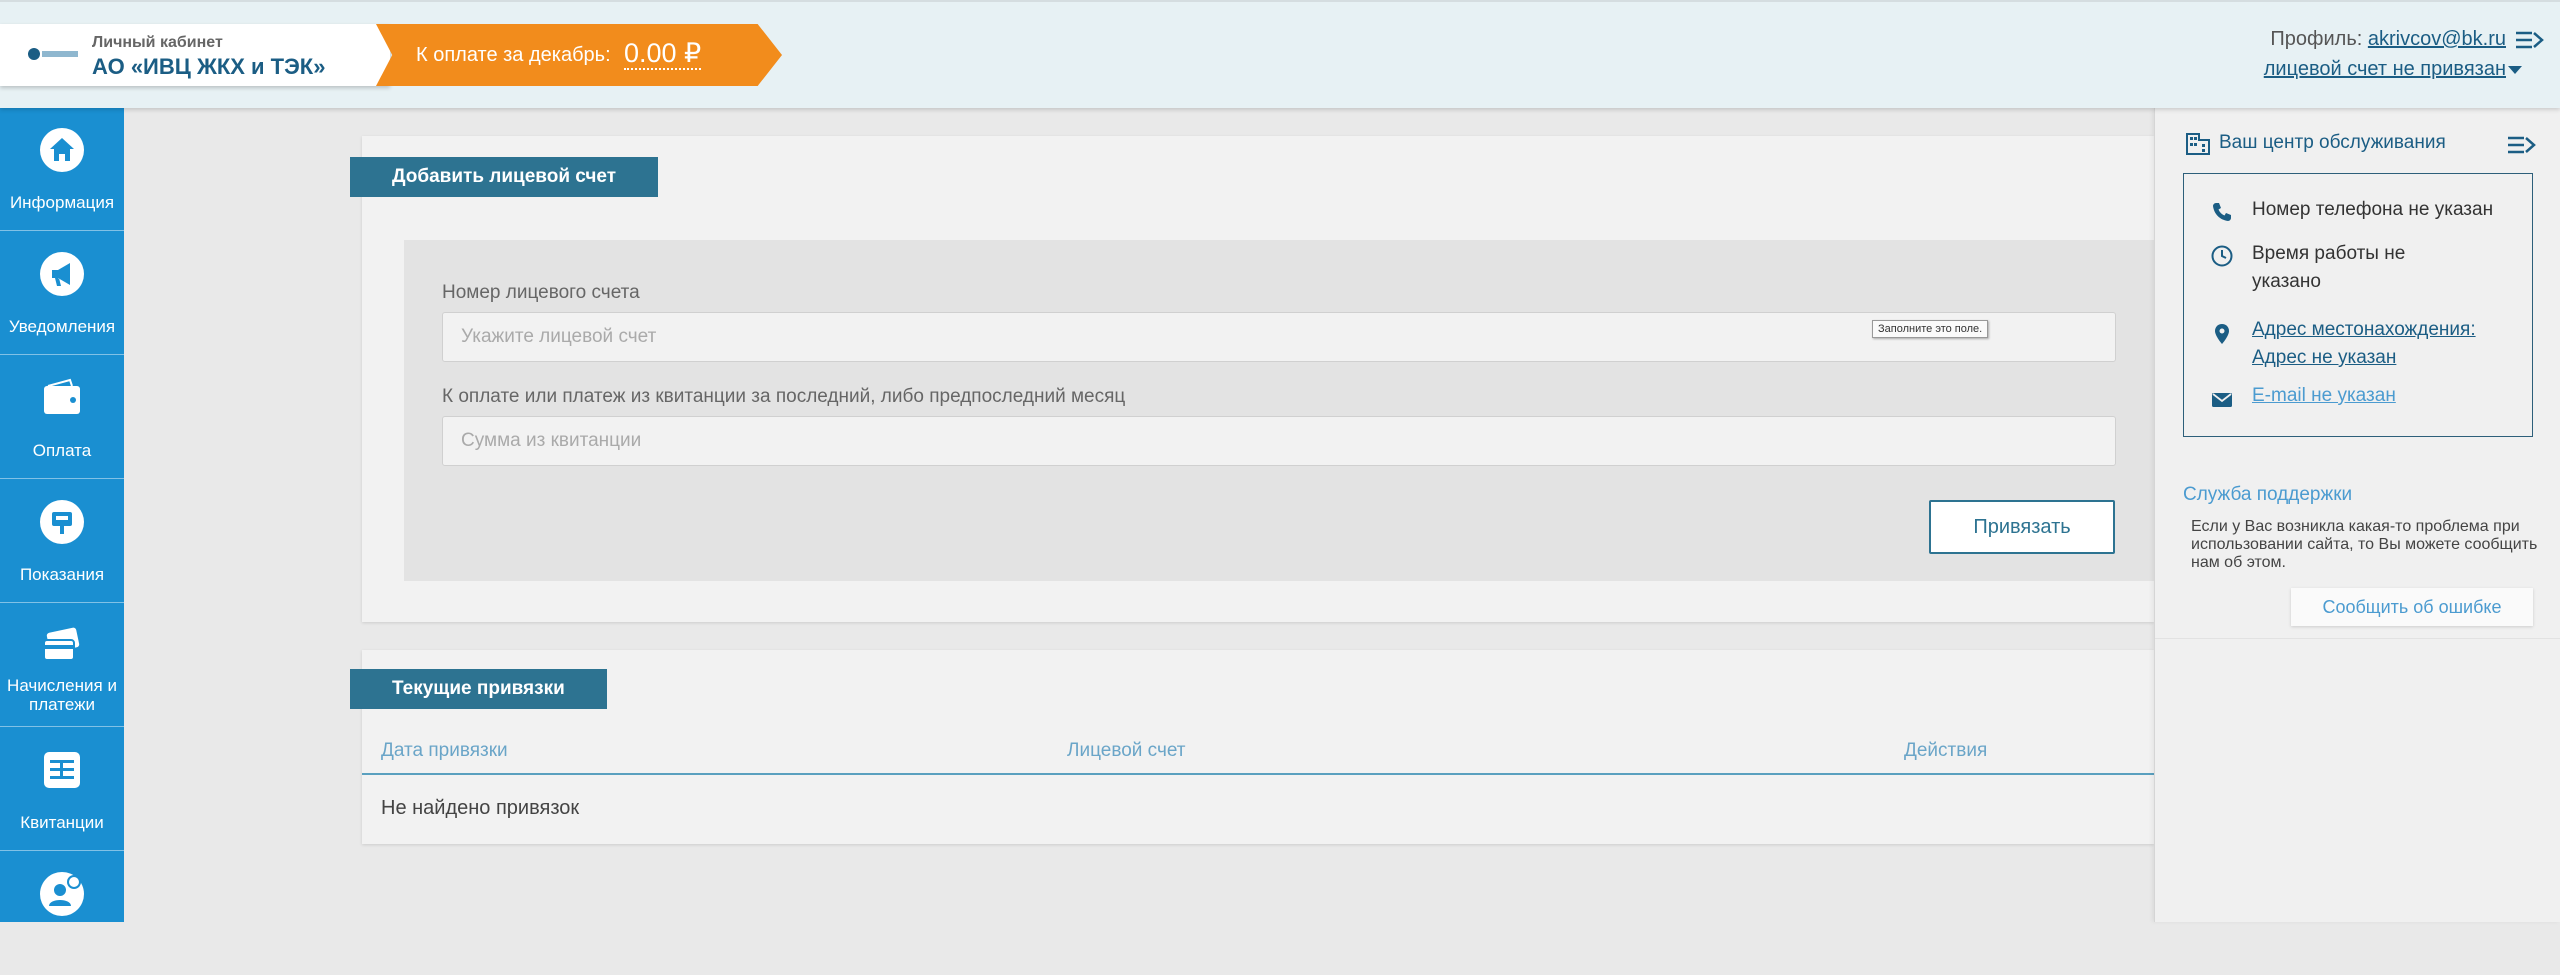  I want to click on chevron-down-icon, so click(2515, 70).